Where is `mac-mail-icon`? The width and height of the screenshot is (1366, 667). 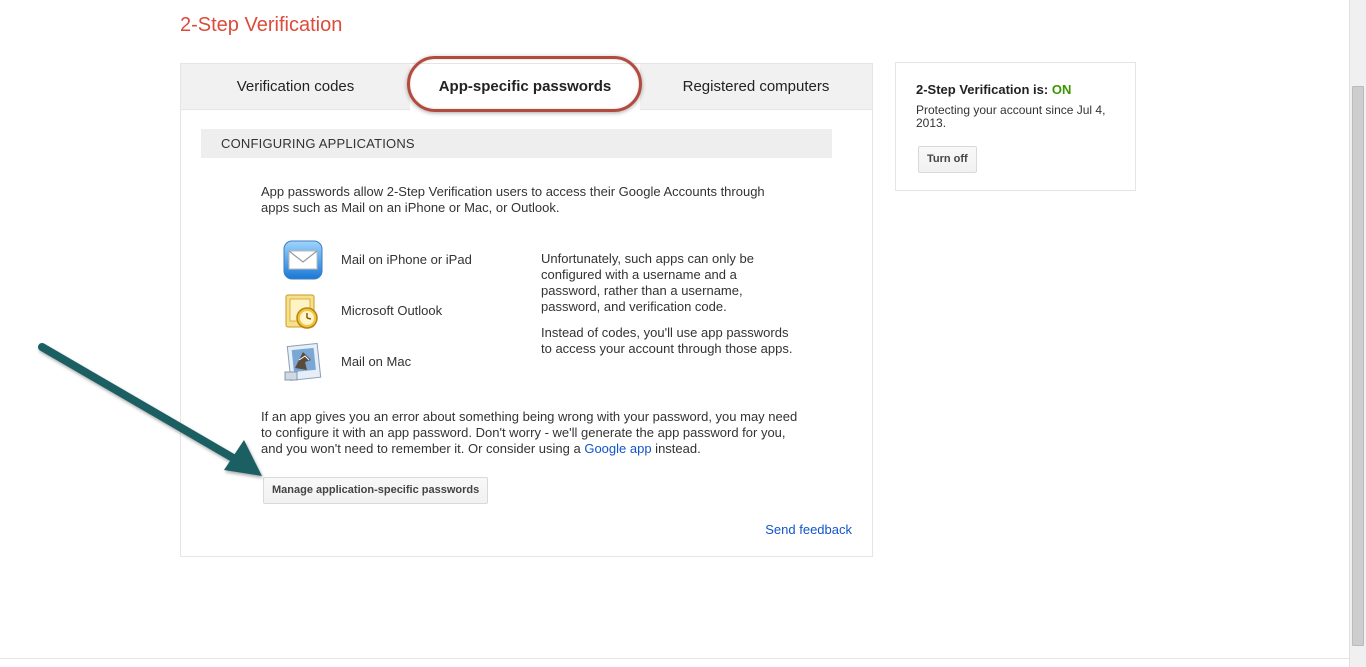
mac-mail-icon is located at coordinates (303, 361).